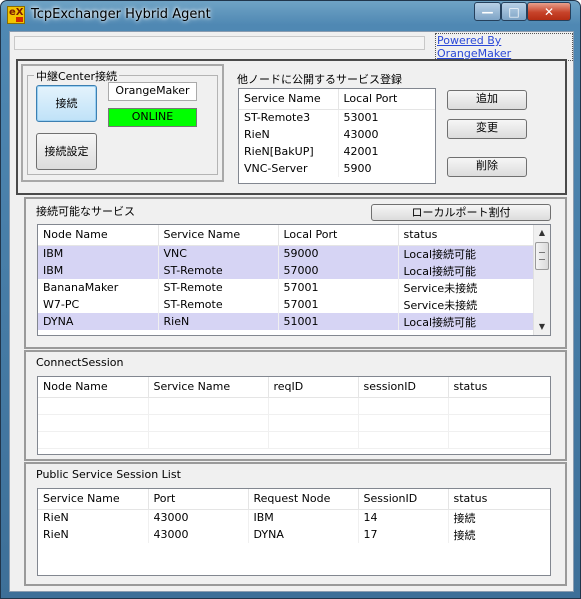  What do you see at coordinates (152, 91) in the screenshot?
I see `server-name-field: OrangeMaker` at bounding box center [152, 91].